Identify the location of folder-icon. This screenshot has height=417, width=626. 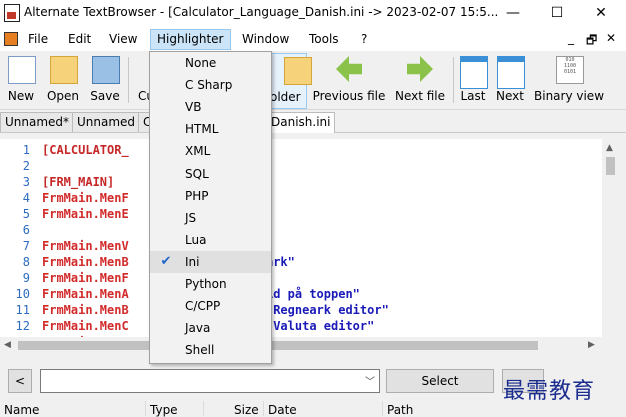
(298, 71).